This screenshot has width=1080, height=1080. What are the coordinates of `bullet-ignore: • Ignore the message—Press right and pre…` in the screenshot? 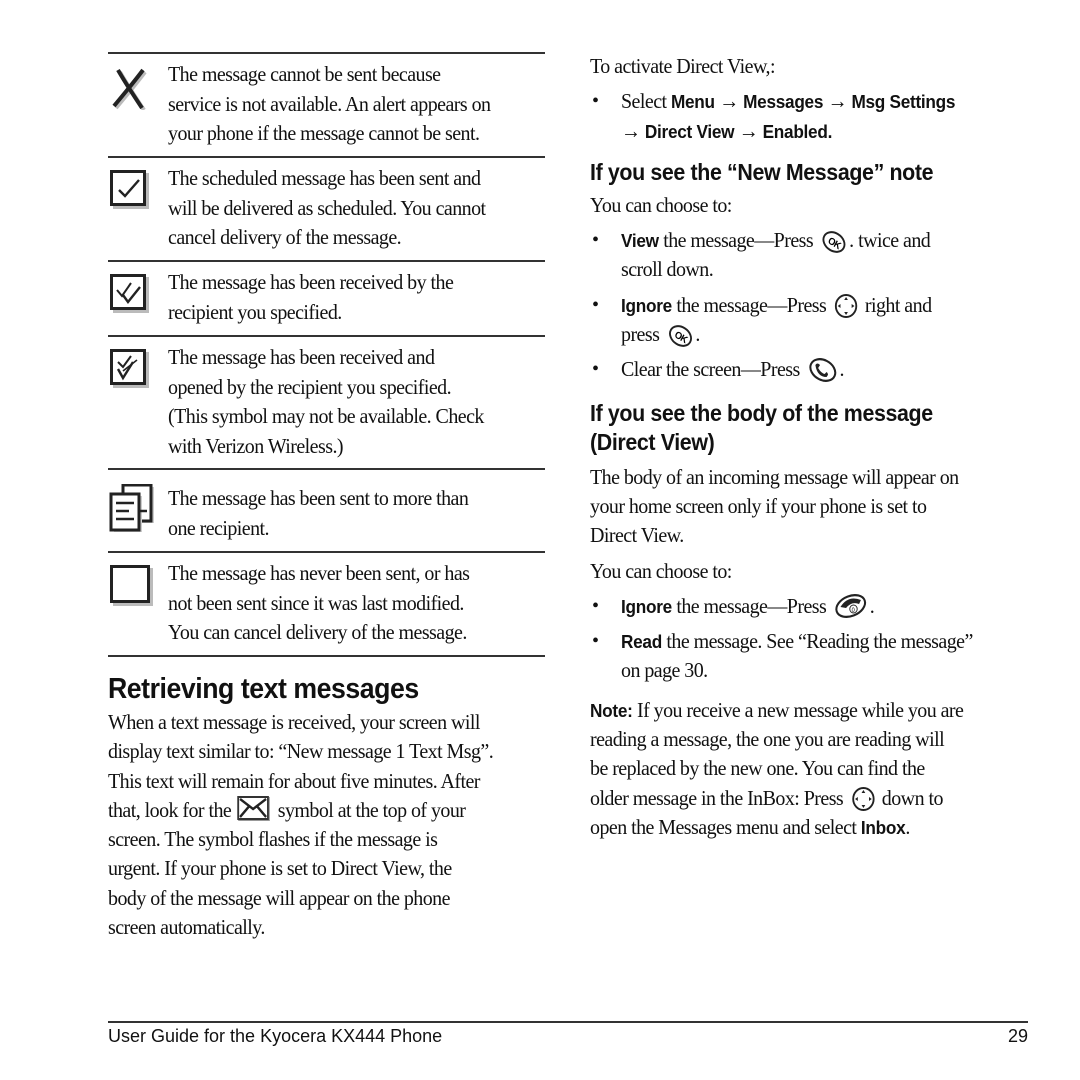 It's located at (810, 320).